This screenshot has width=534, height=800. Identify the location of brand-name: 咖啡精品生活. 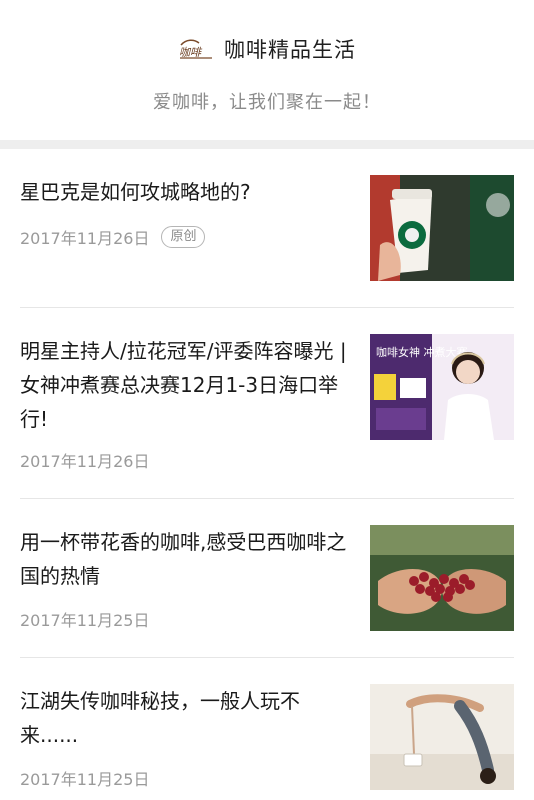
(290, 50).